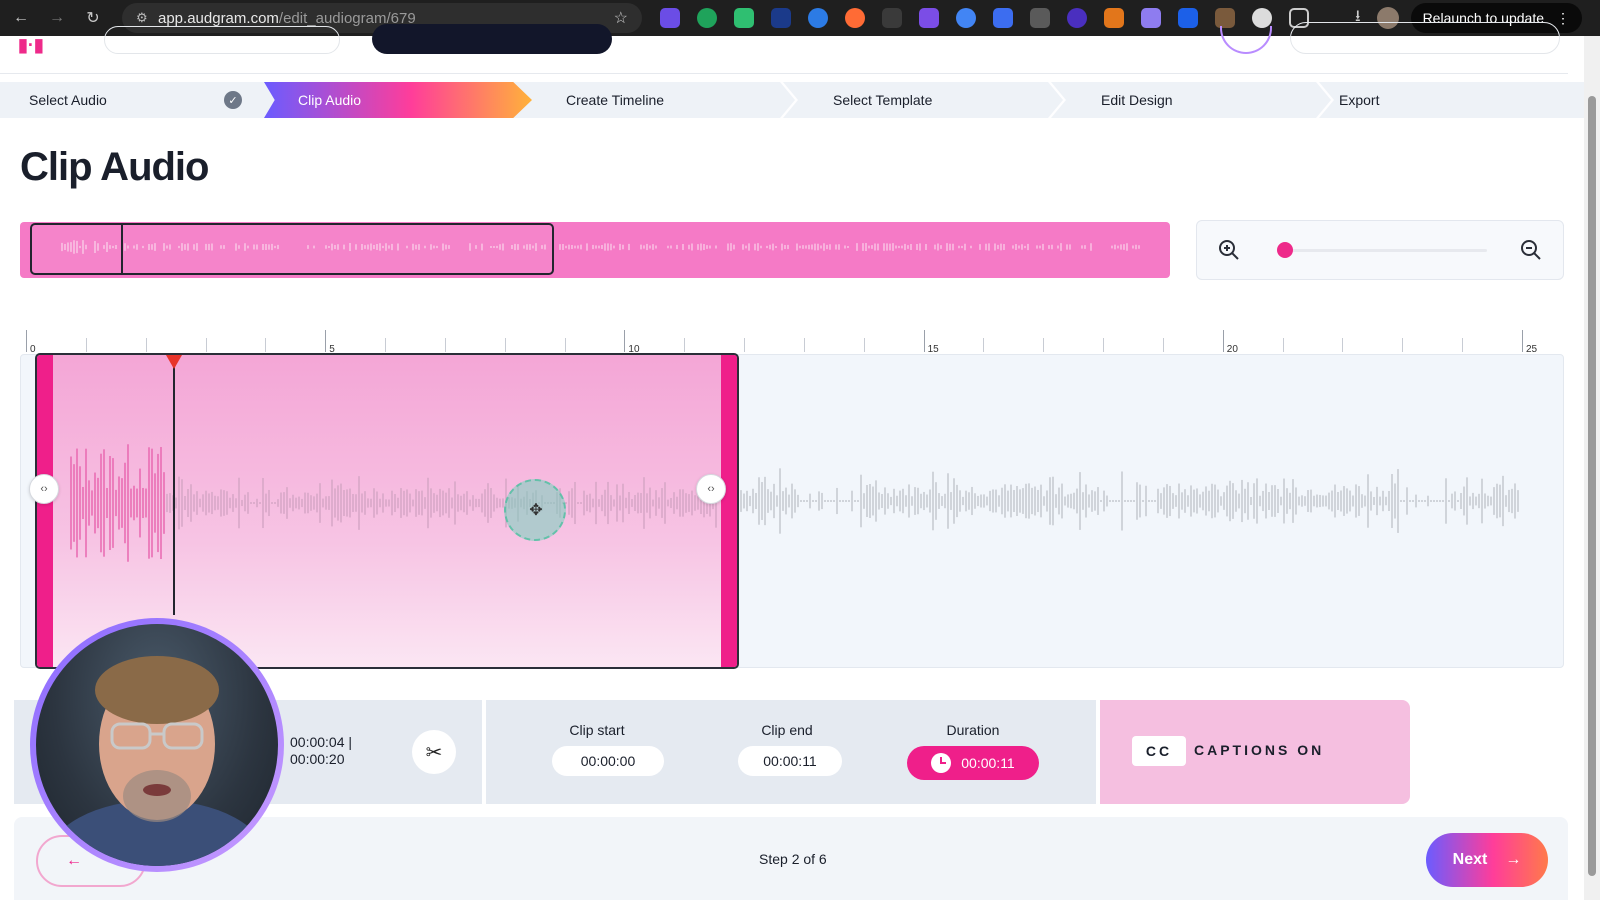 This screenshot has height=900, width=1600. I want to click on webcam-overlay, so click(157, 745).